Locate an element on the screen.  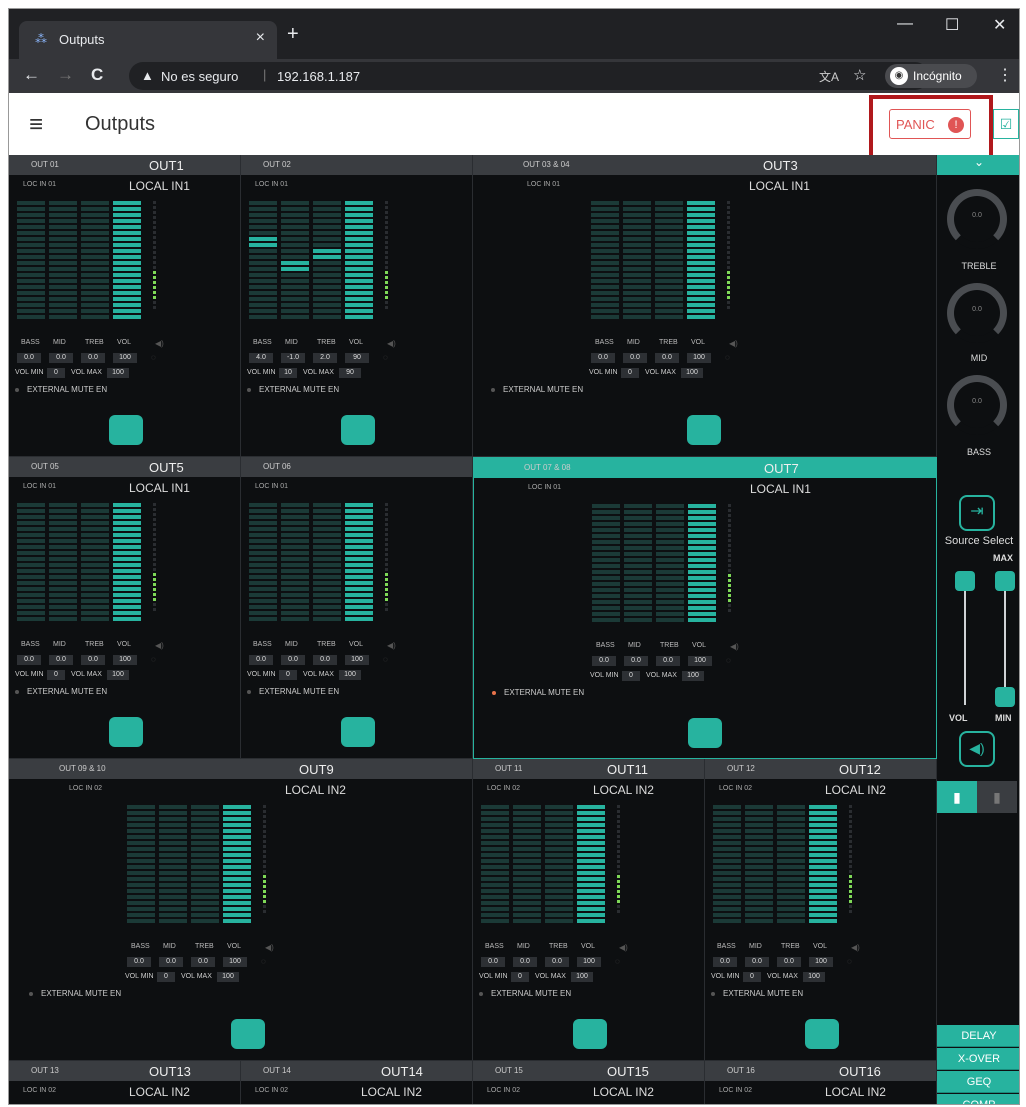
vol-fader-track is located at coordinates (965, 640).